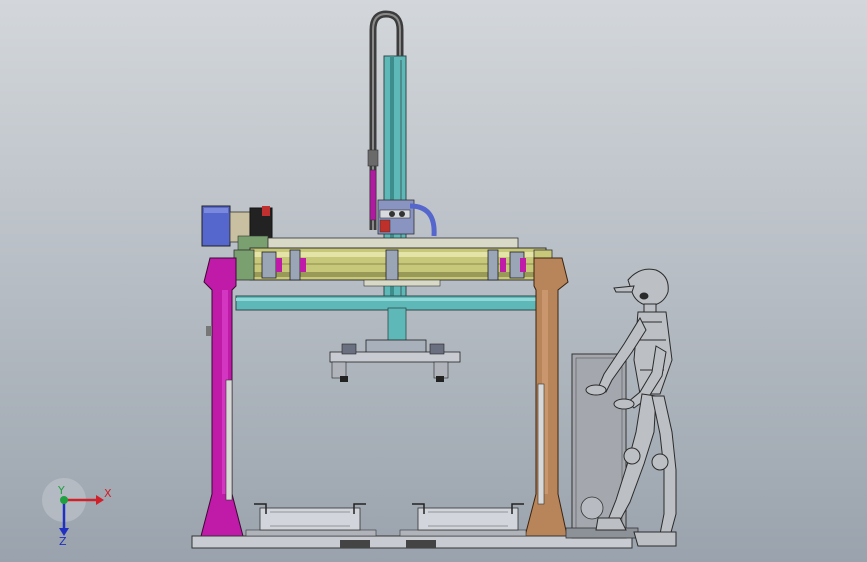 Image resolution: width=867 pixels, height=562 pixels. What do you see at coordinates (100, 500) in the screenshot?
I see `x-axis-arrowhead` at bounding box center [100, 500].